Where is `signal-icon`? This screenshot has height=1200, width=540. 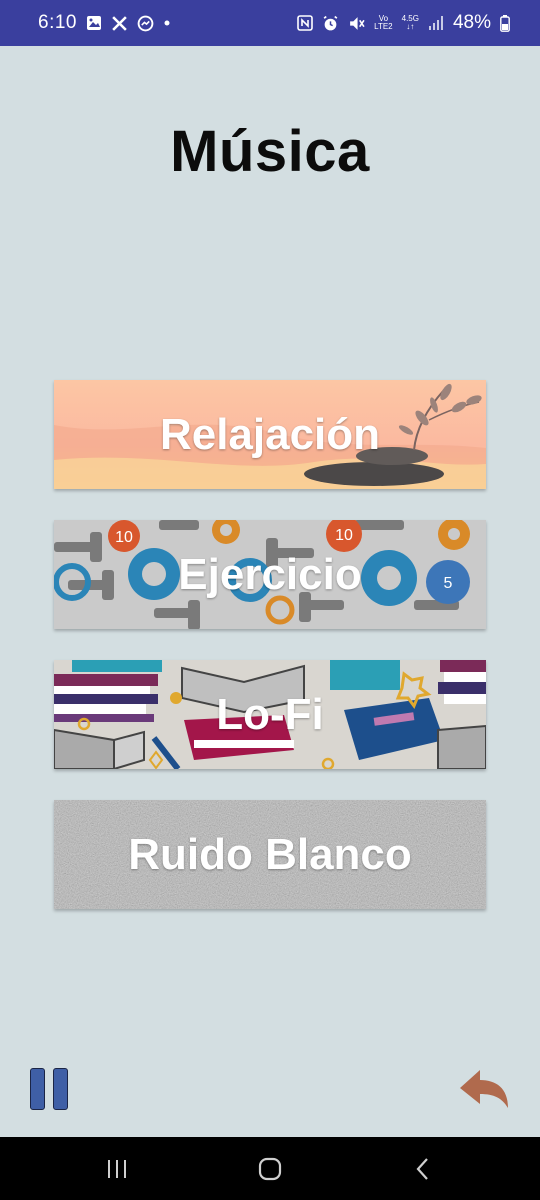
signal-icon is located at coordinates (436, 23).